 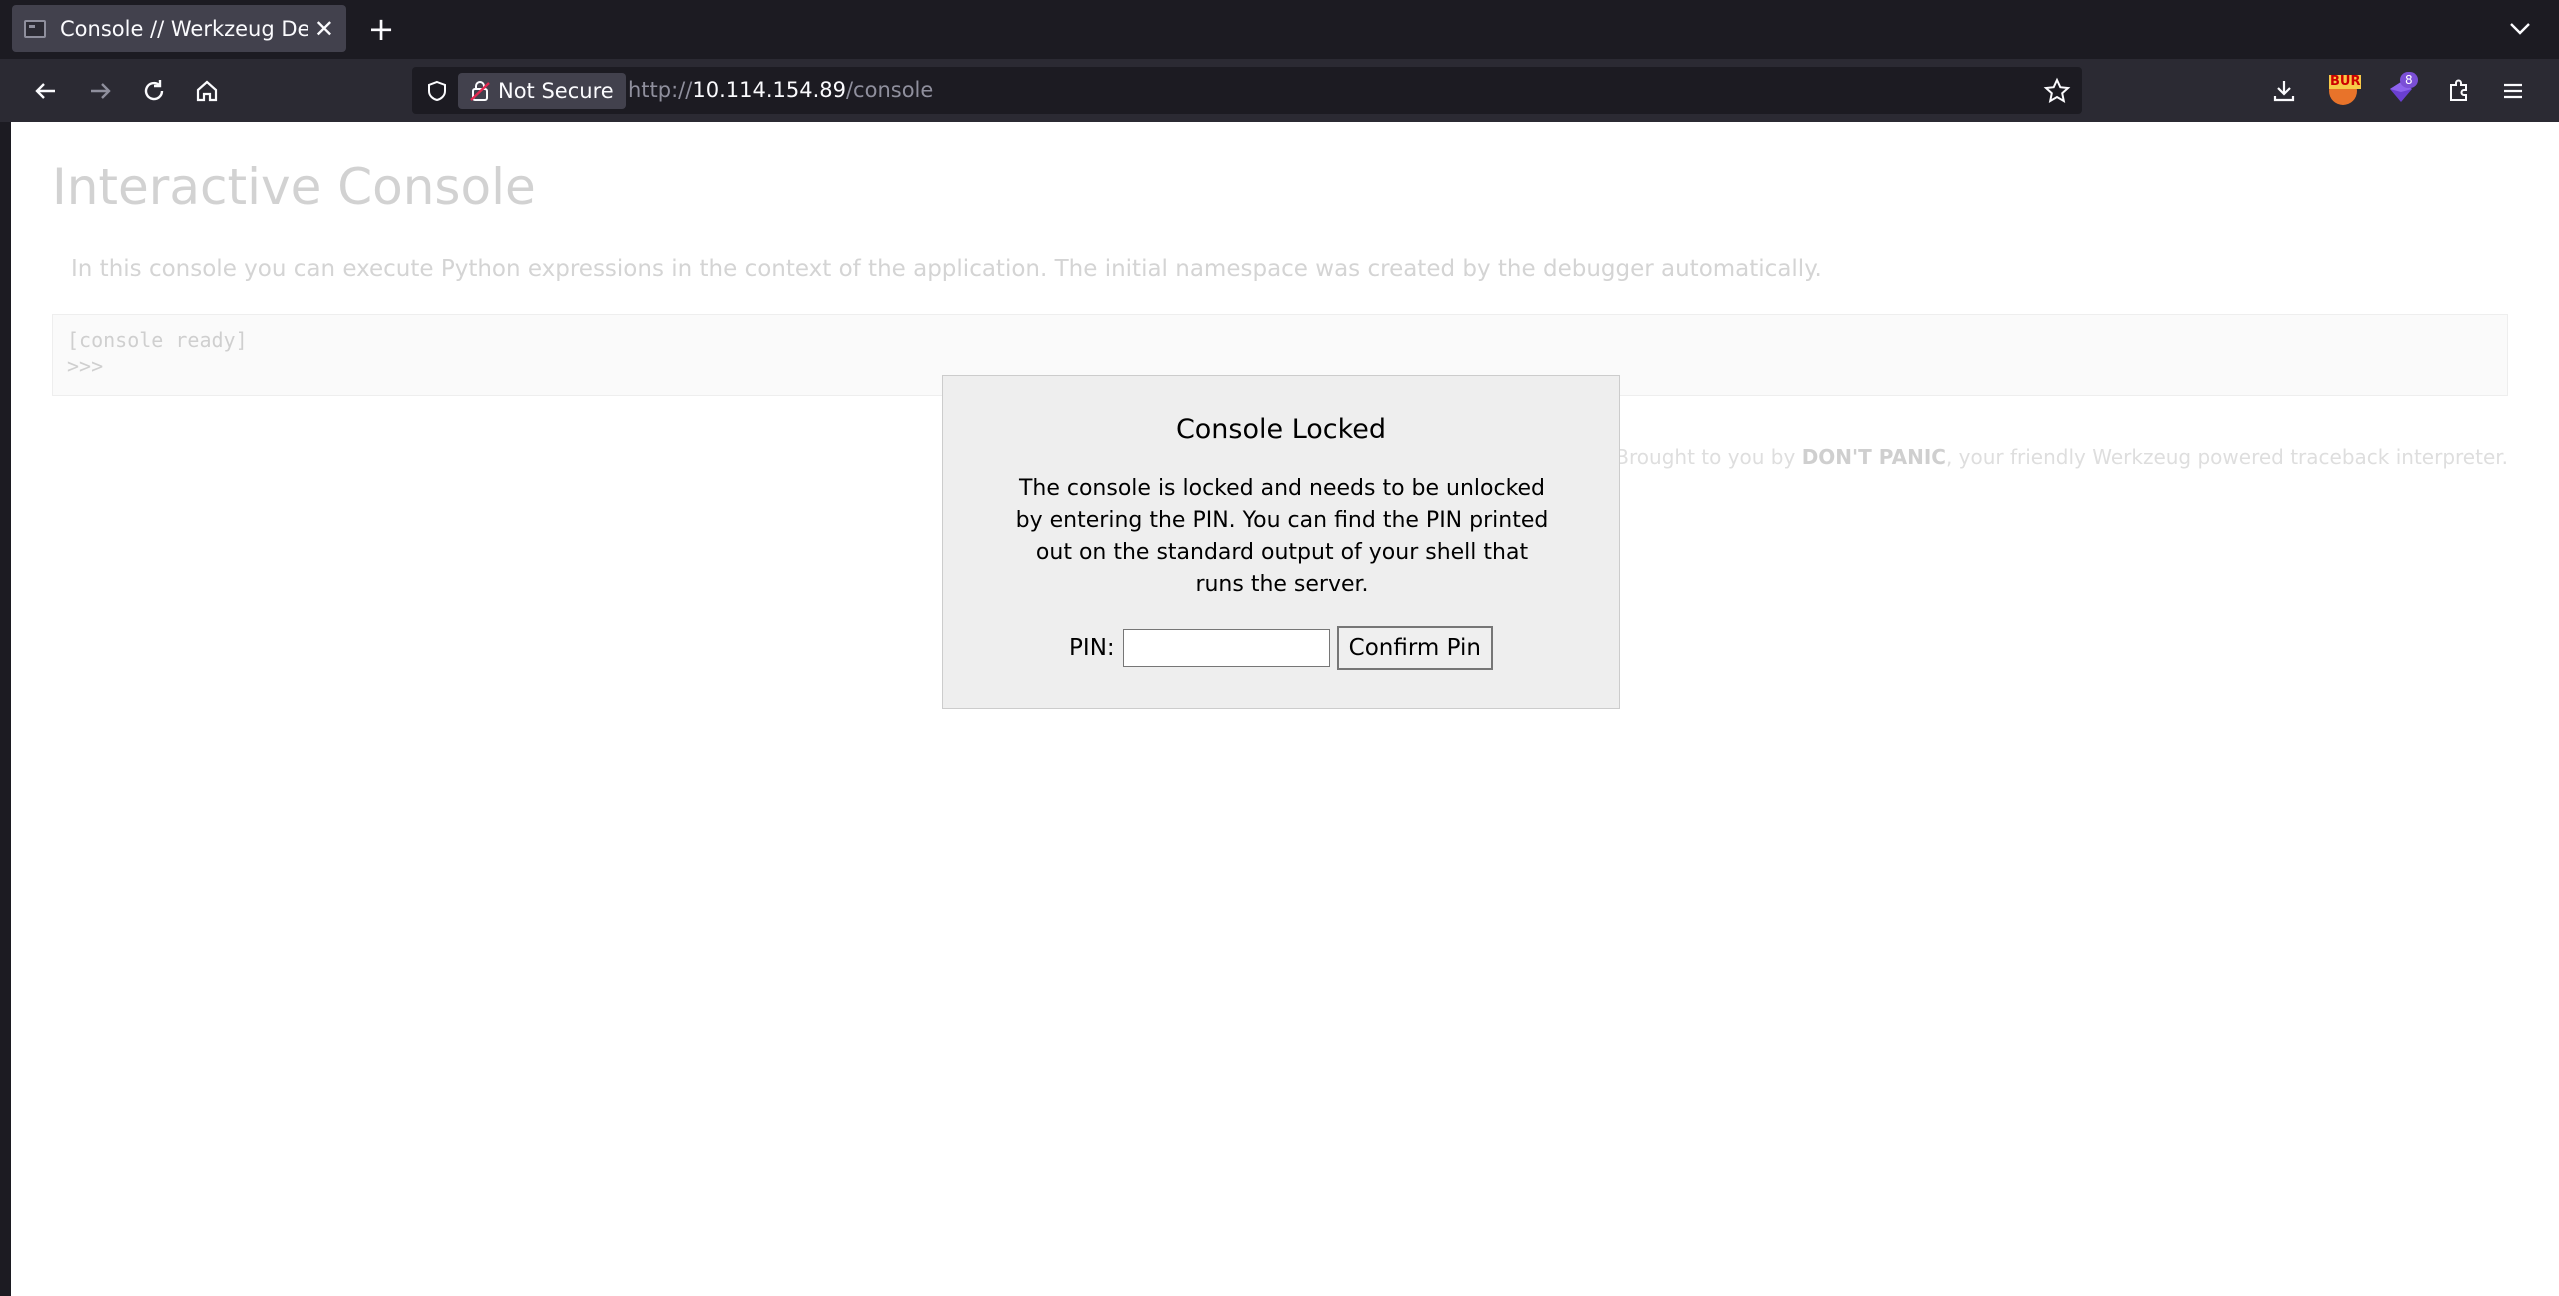 I want to click on confirm-pin-button: Confirm Pin, so click(x=1414, y=648).